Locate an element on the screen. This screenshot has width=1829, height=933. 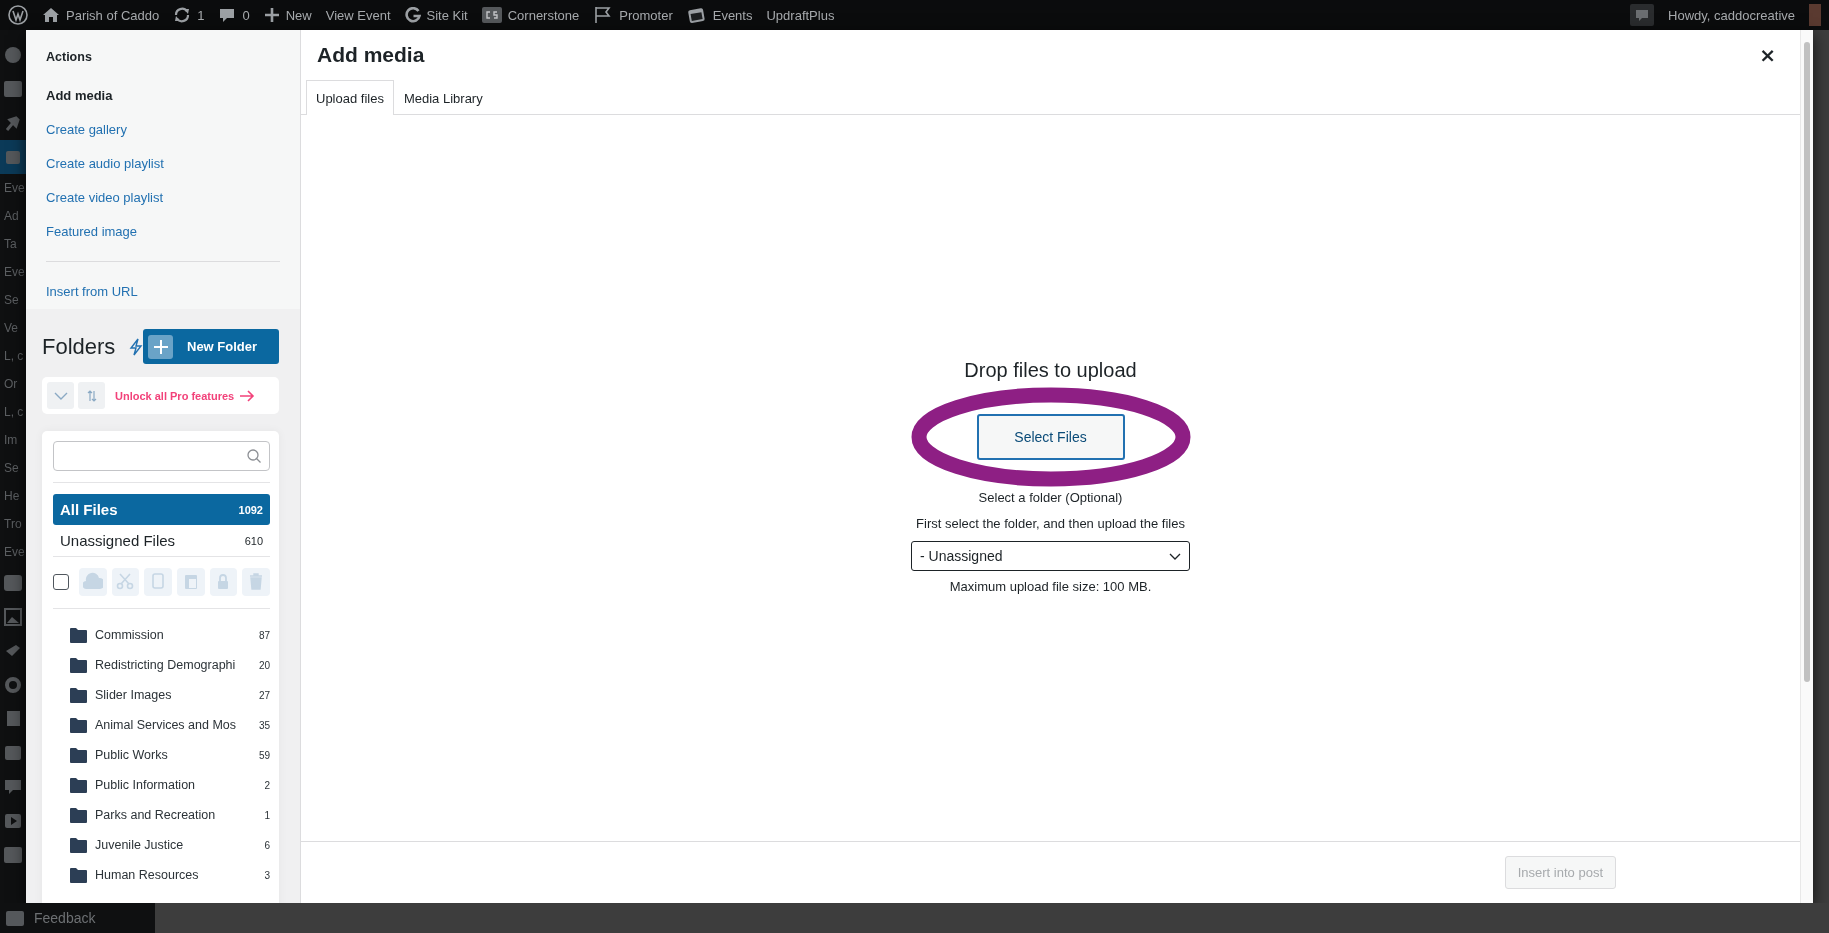
folder-item: Human Resources 3 is located at coordinates (161, 875).